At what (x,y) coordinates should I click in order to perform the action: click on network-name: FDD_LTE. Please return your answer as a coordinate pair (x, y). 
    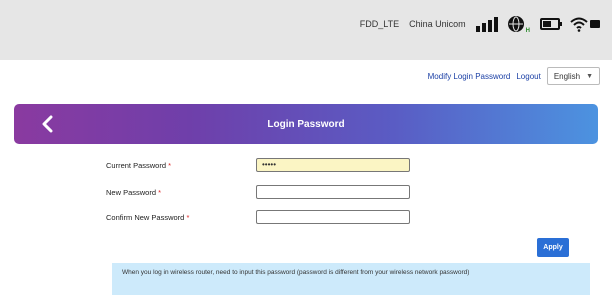
    Looking at the image, I should click on (379, 24).